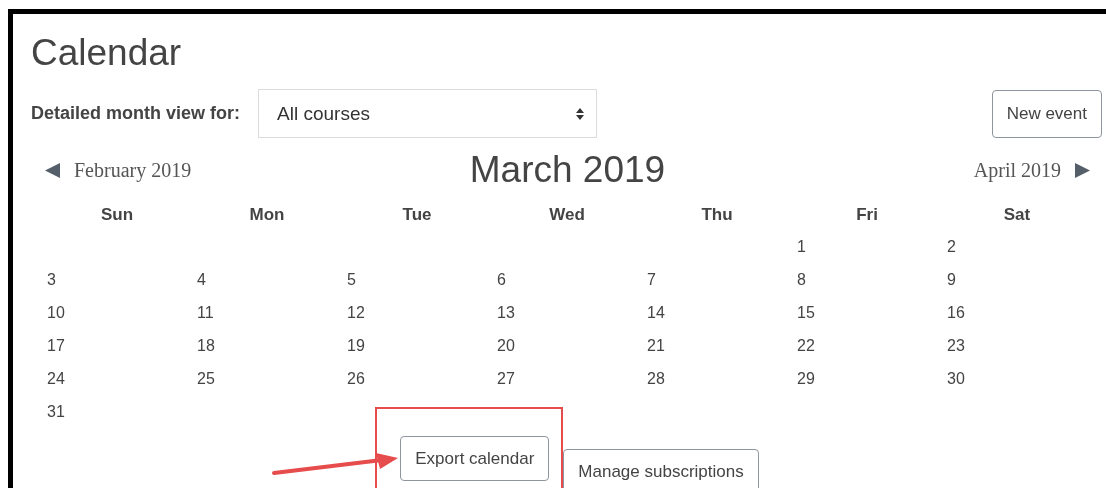  I want to click on day-number: 4, so click(201, 280).